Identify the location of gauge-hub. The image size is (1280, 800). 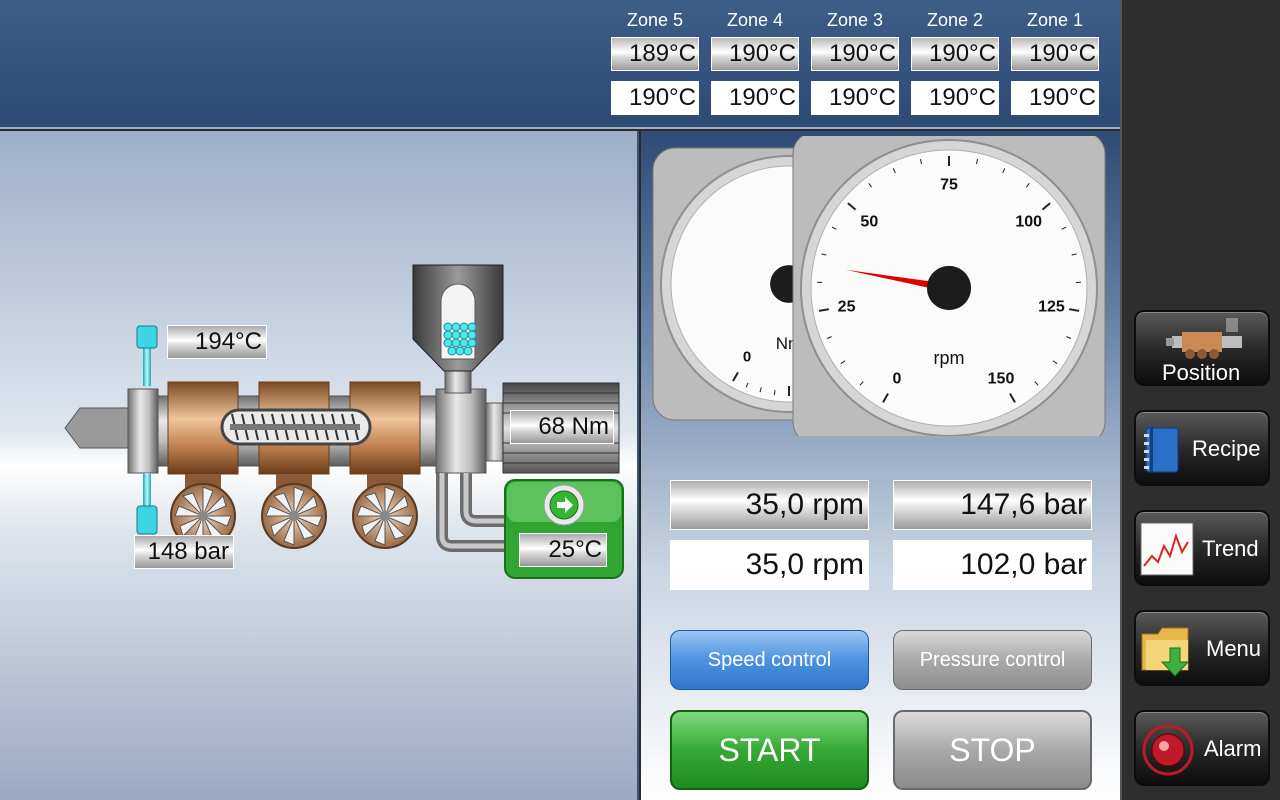
(949, 288).